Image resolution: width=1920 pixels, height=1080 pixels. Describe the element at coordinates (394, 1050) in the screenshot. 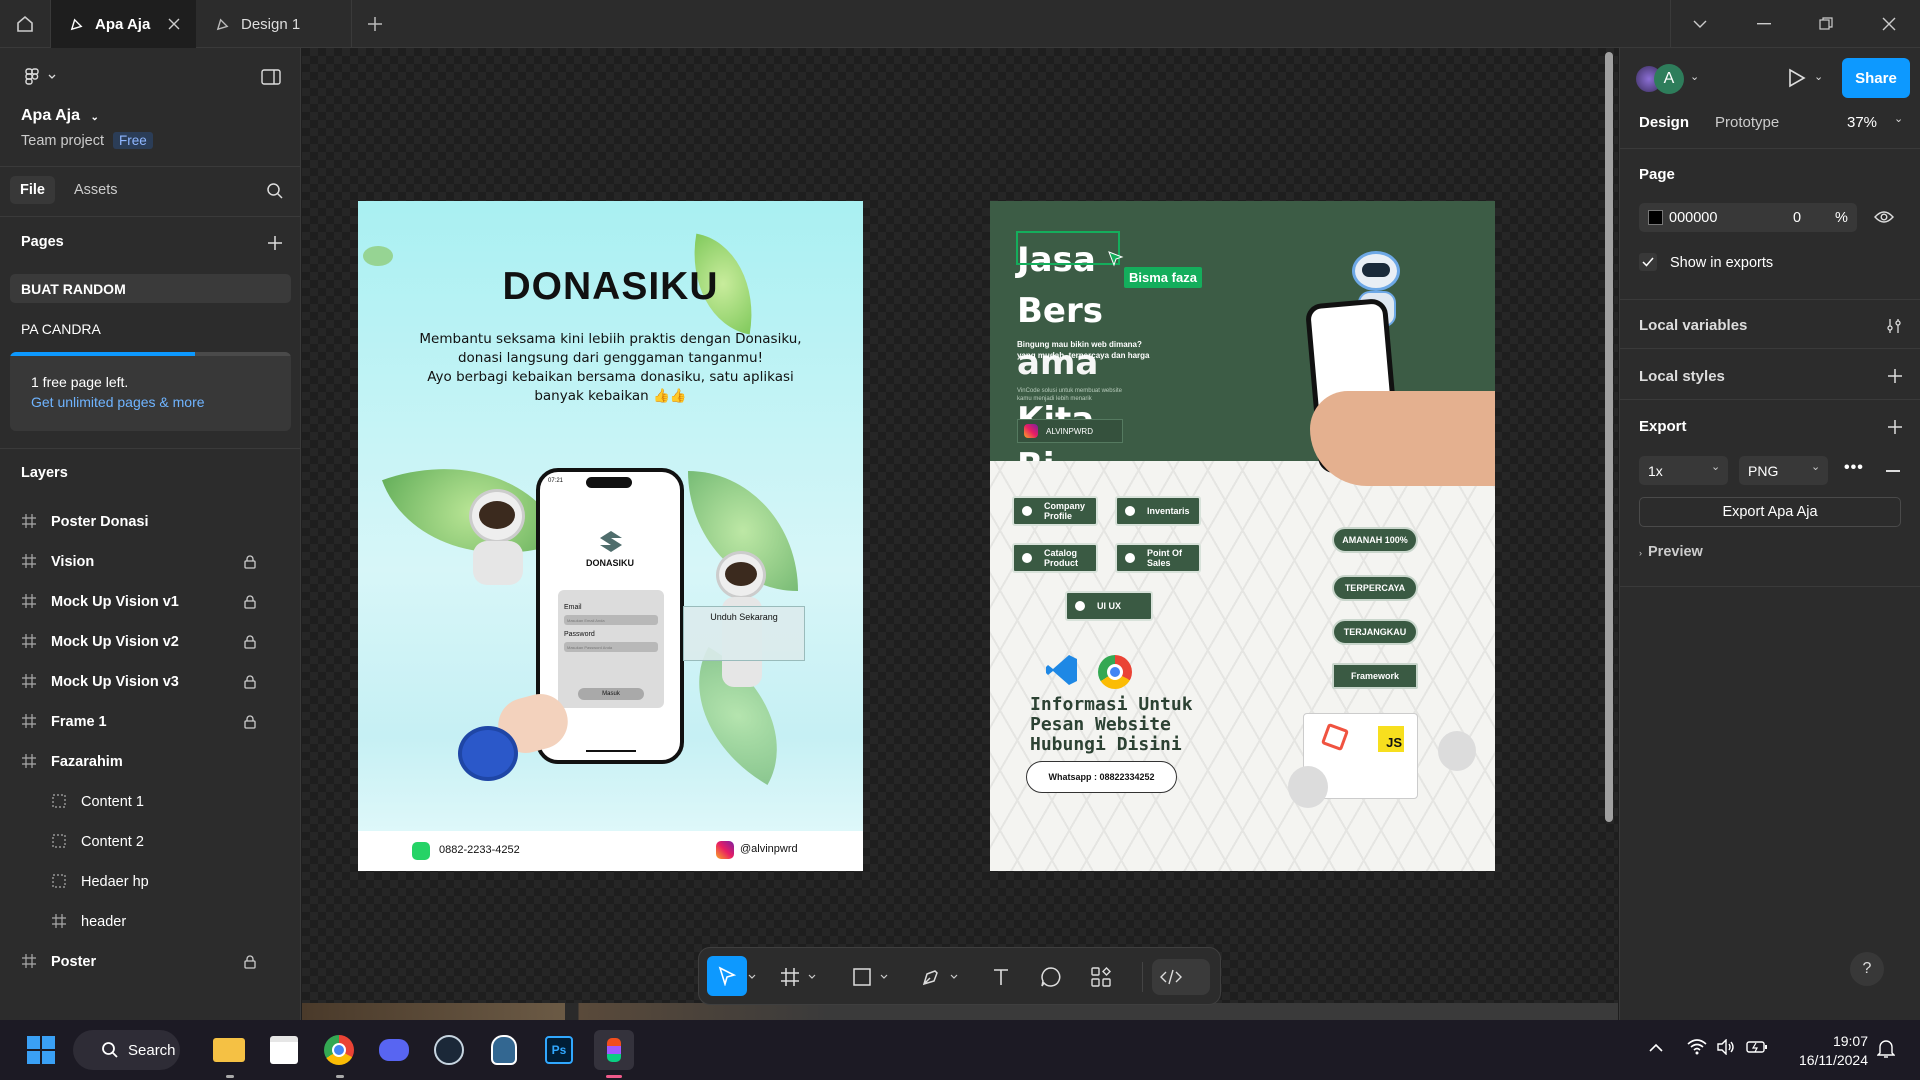

I see `discord-icon` at that location.